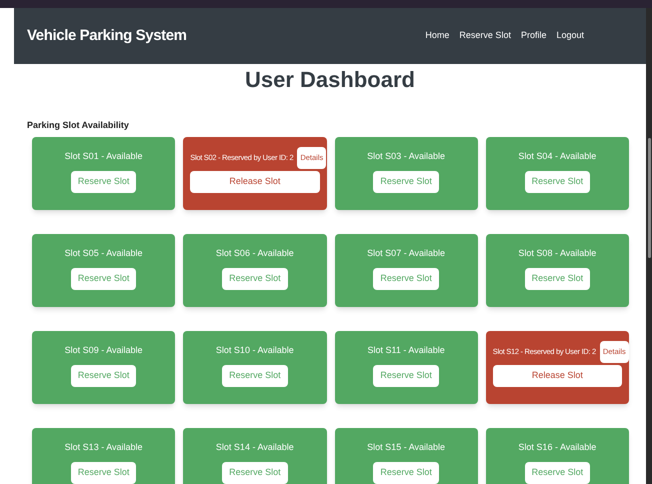 This screenshot has height=484, width=652. Describe the element at coordinates (557, 156) in the screenshot. I see `slot-status: Slot S04 - Available` at that location.